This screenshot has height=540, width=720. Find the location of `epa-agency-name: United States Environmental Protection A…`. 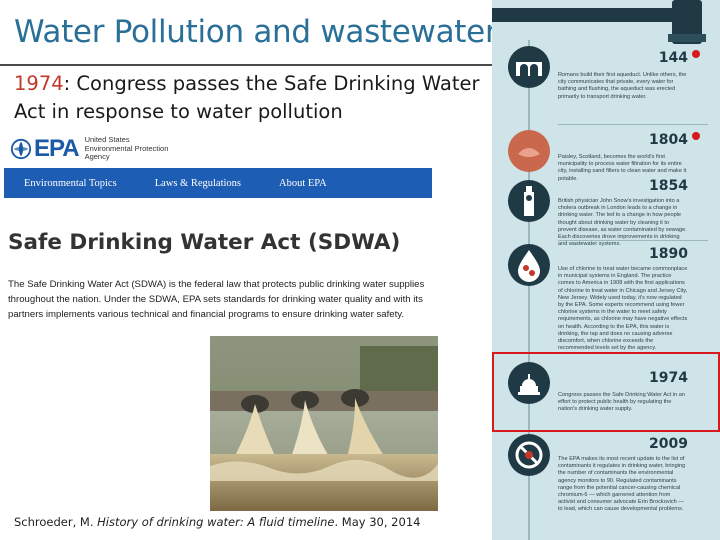

epa-agency-name: United States Environmental Protection A… is located at coordinates (126, 148).